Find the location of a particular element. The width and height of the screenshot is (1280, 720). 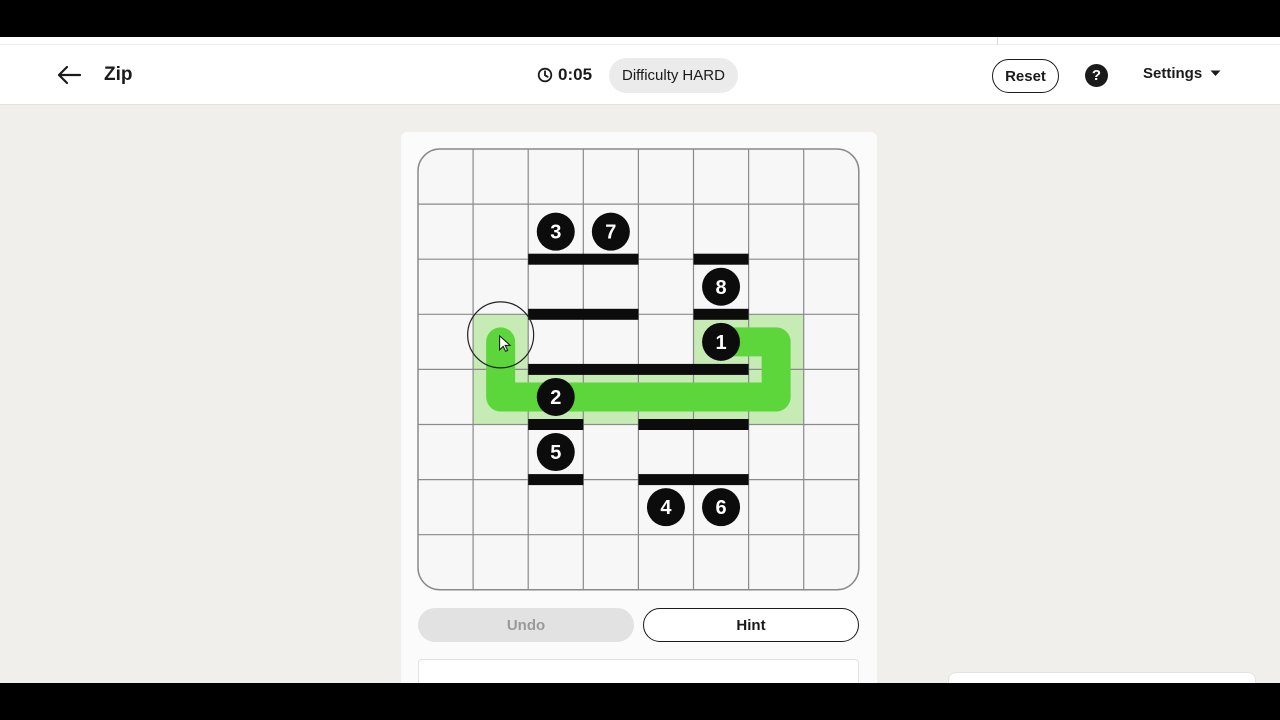

number-cell-5: 5 is located at coordinates (555, 452).